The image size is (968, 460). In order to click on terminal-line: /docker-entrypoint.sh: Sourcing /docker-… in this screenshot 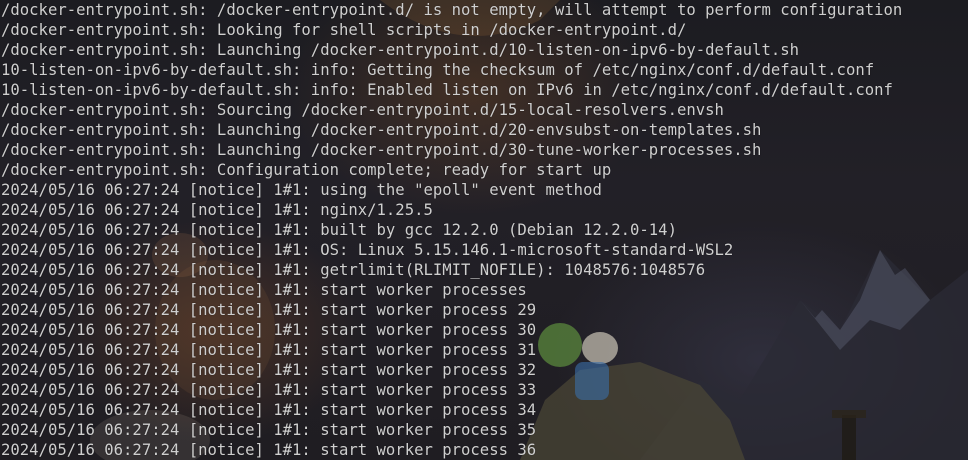, I will do `click(362, 110)`.